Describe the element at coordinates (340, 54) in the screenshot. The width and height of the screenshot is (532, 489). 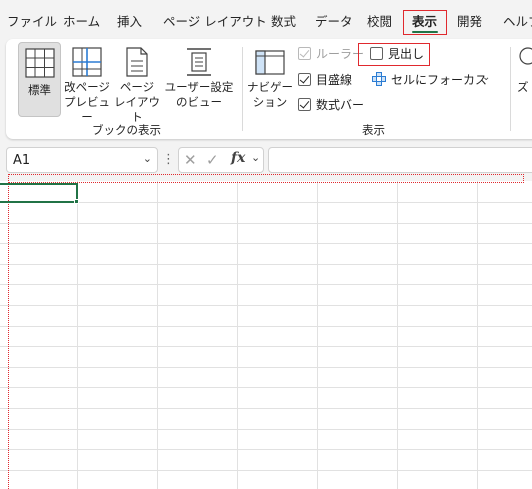
I see `ruler-label: ルーラー` at that location.